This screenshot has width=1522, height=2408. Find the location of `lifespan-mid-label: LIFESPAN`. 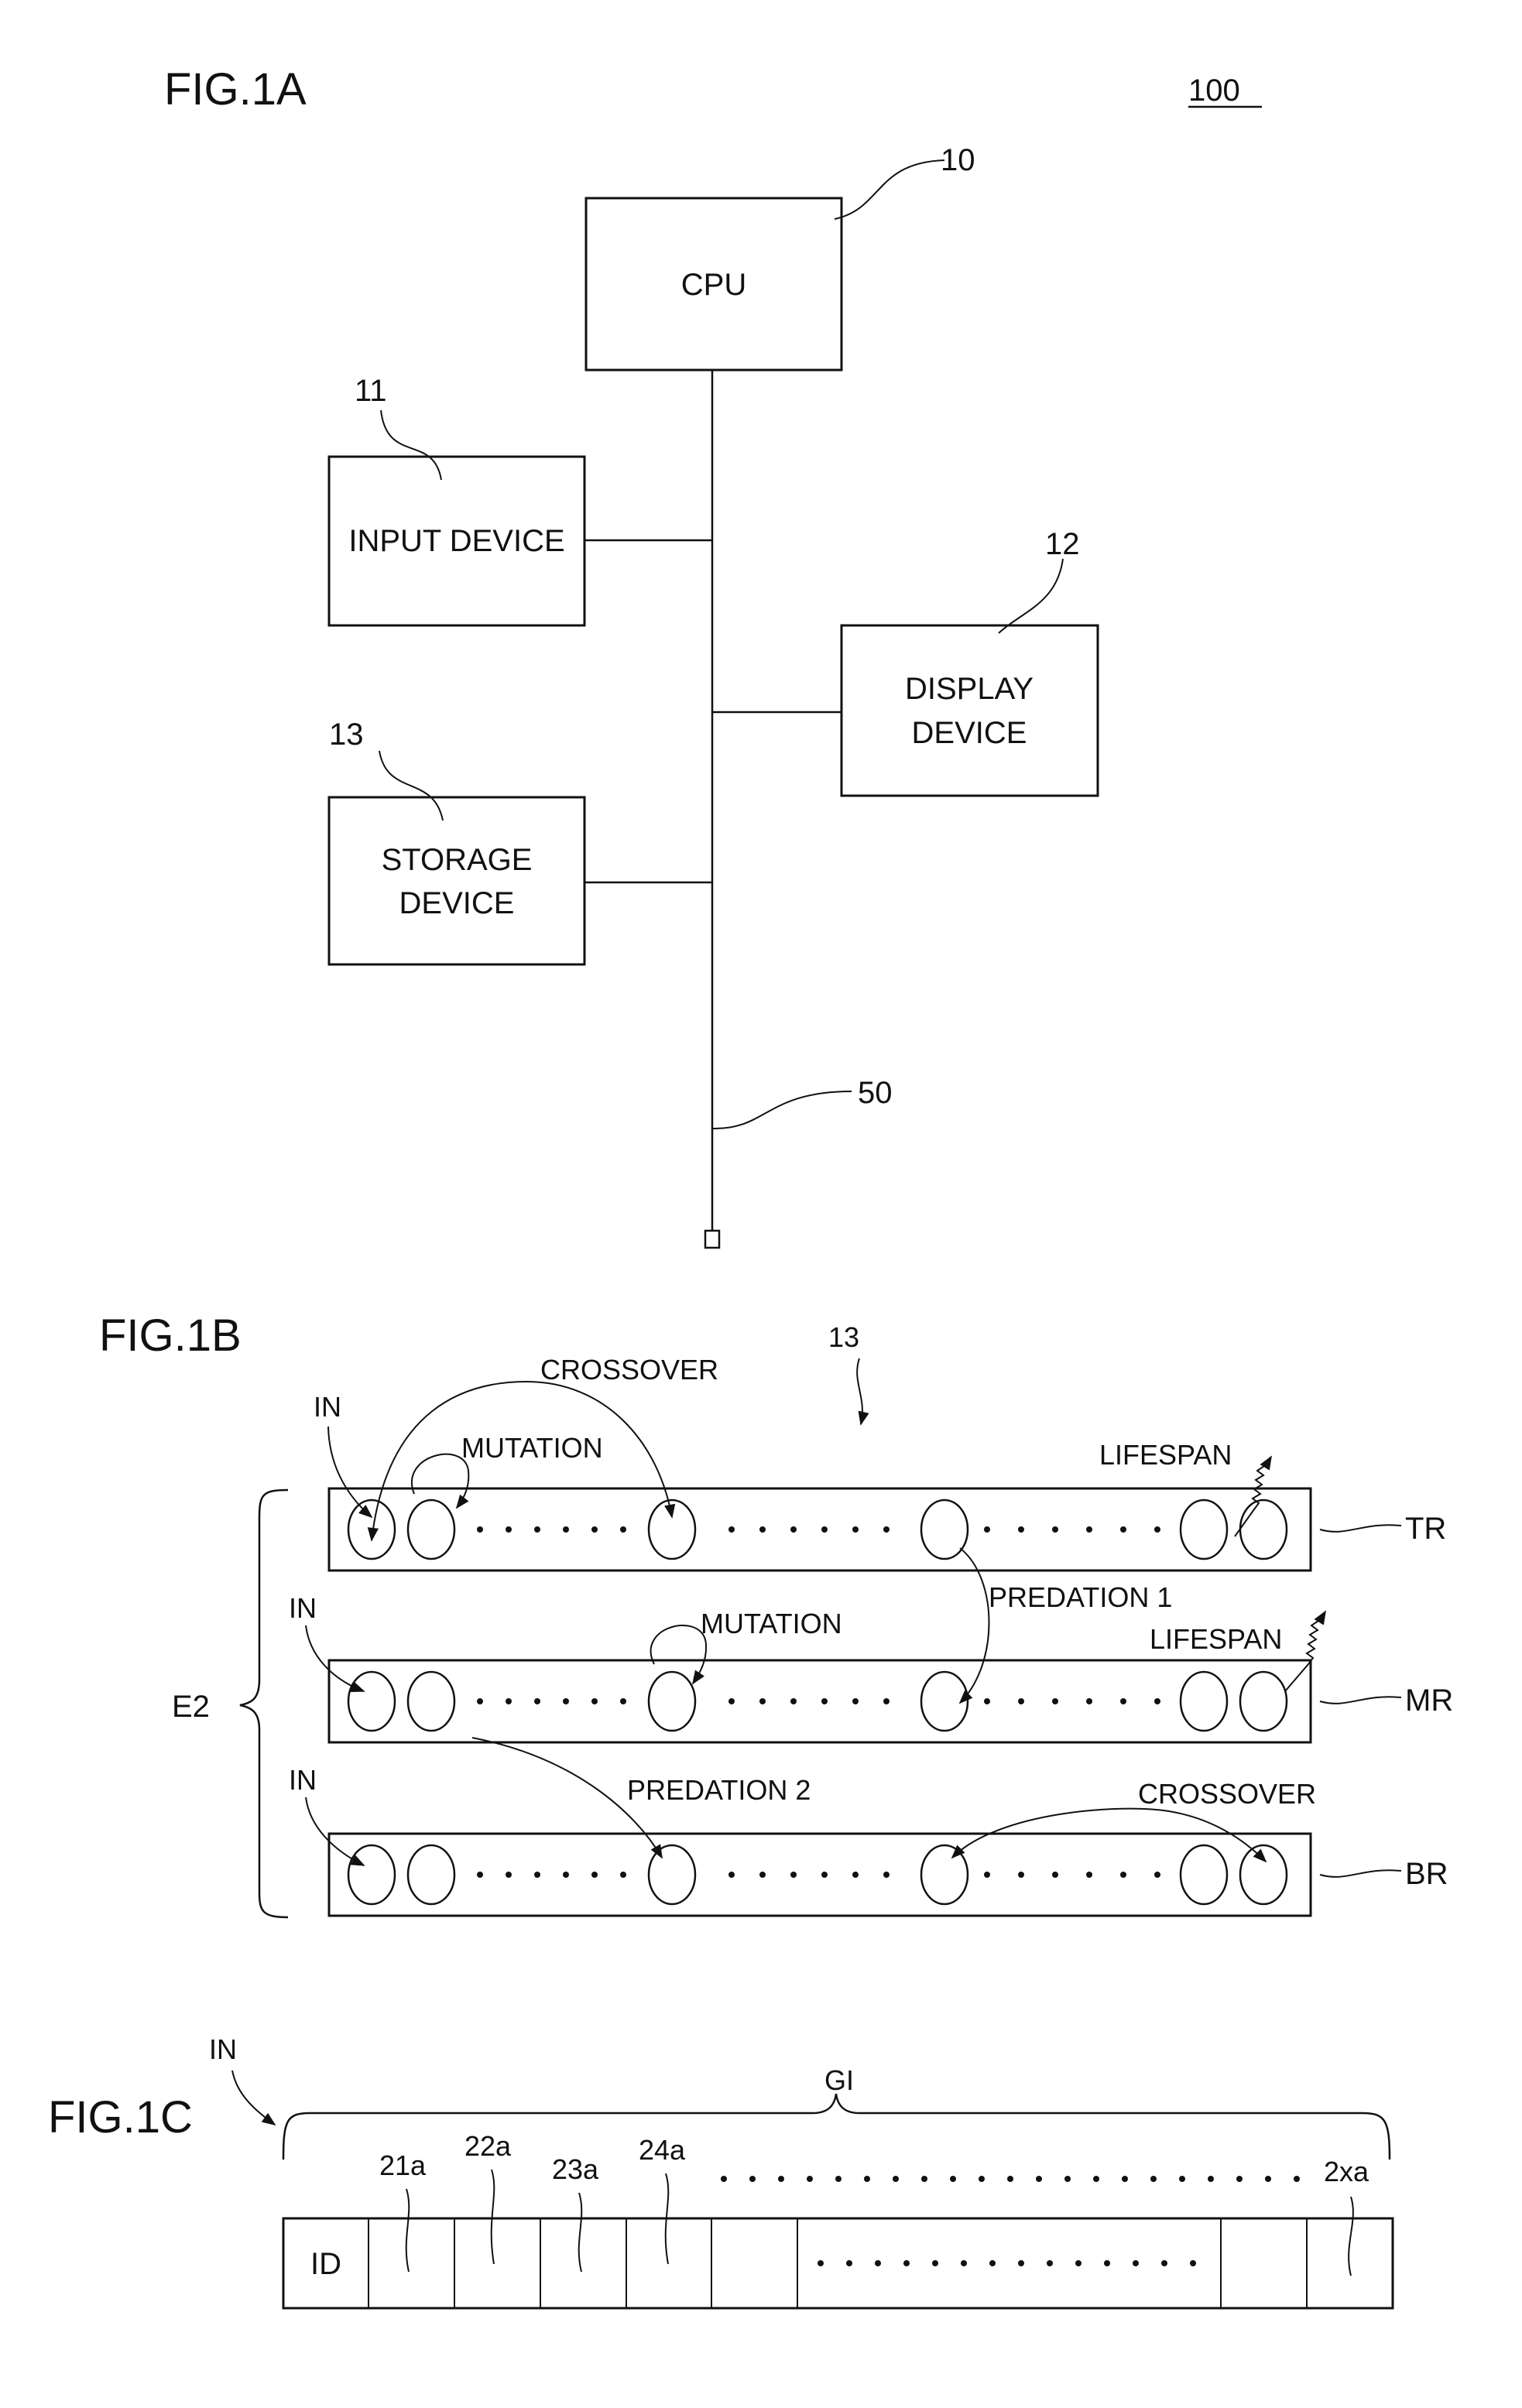

lifespan-mid-label: LIFESPAN is located at coordinates (1216, 1639).